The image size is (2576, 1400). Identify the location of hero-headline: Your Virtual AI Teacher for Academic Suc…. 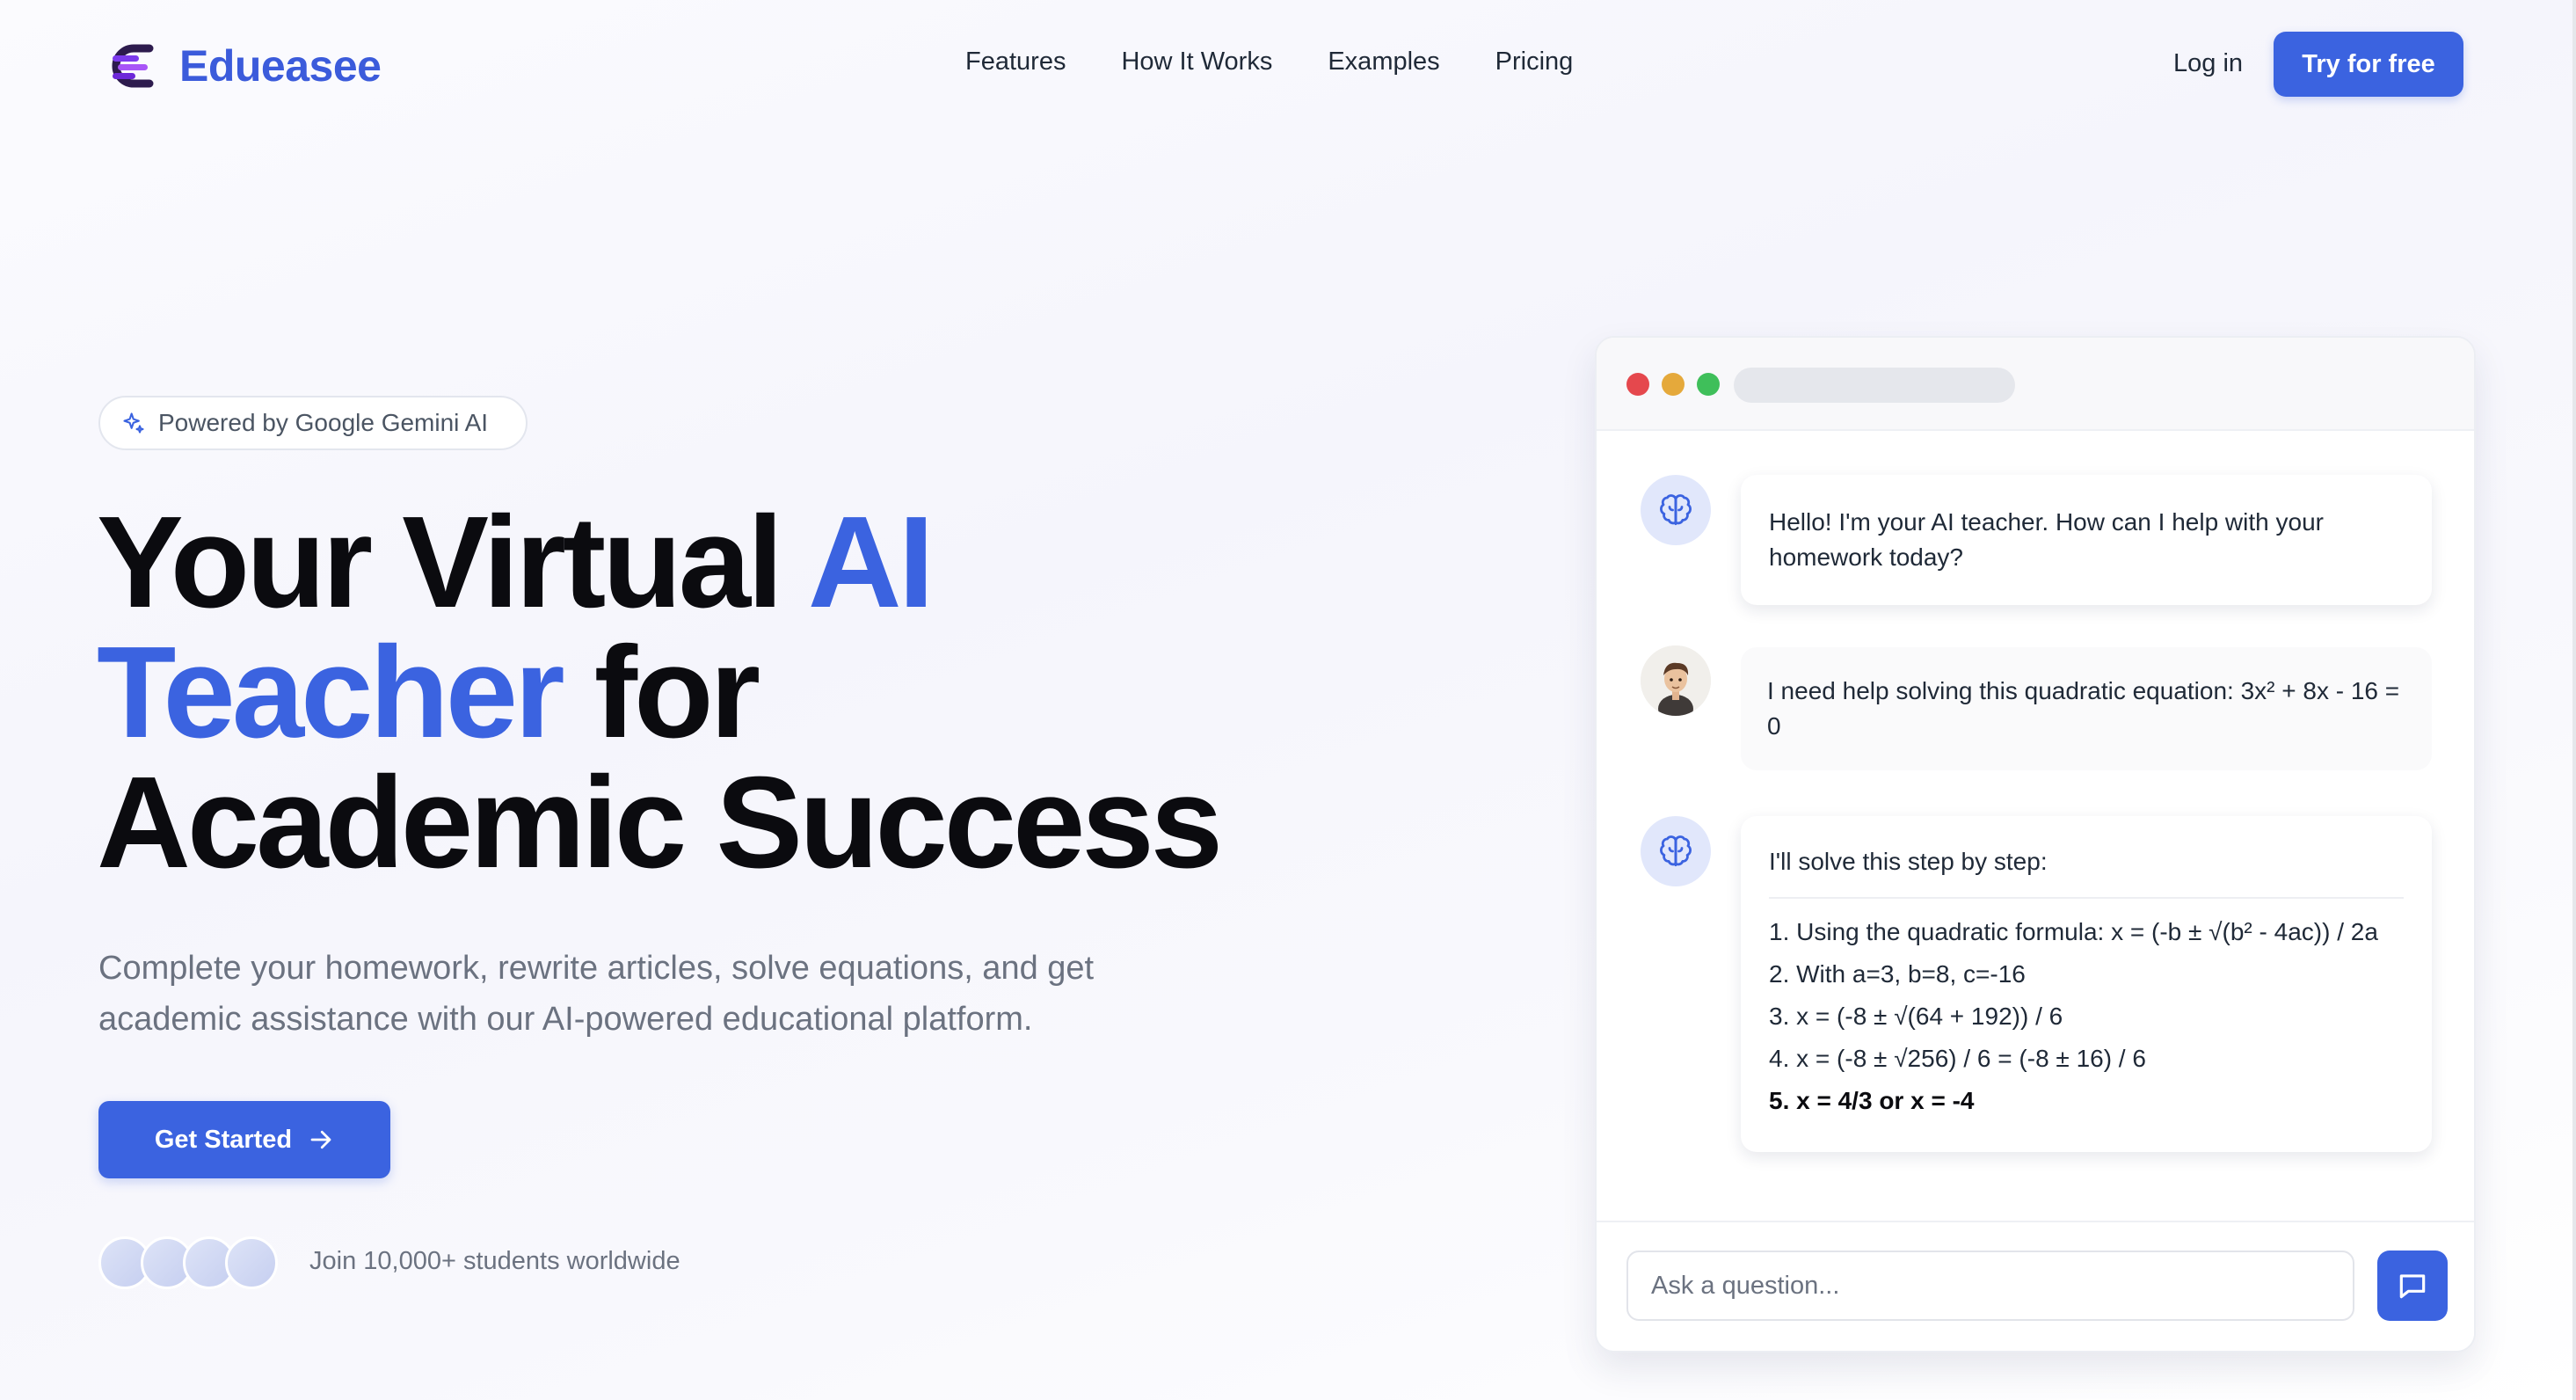
(712, 693).